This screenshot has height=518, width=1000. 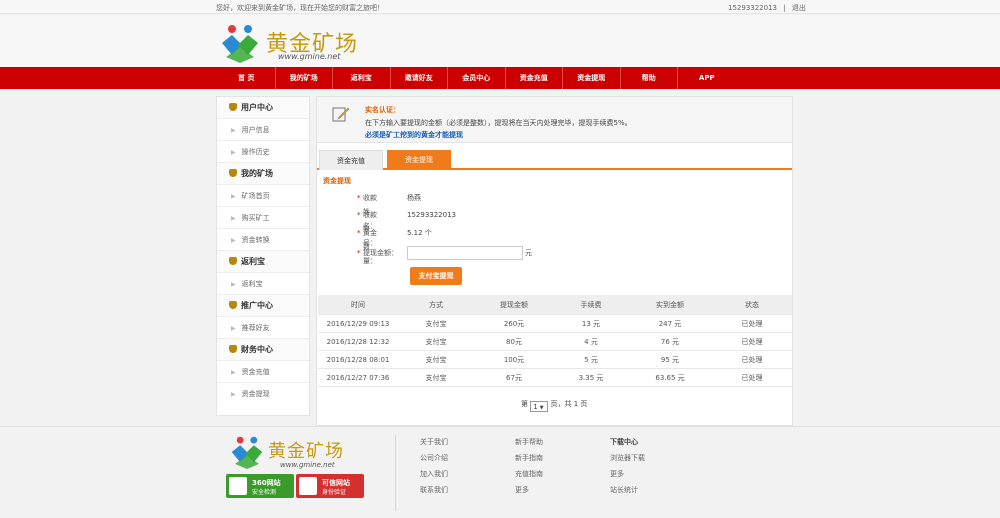 I want to click on pager-prefix: 第, so click(x=524, y=404).